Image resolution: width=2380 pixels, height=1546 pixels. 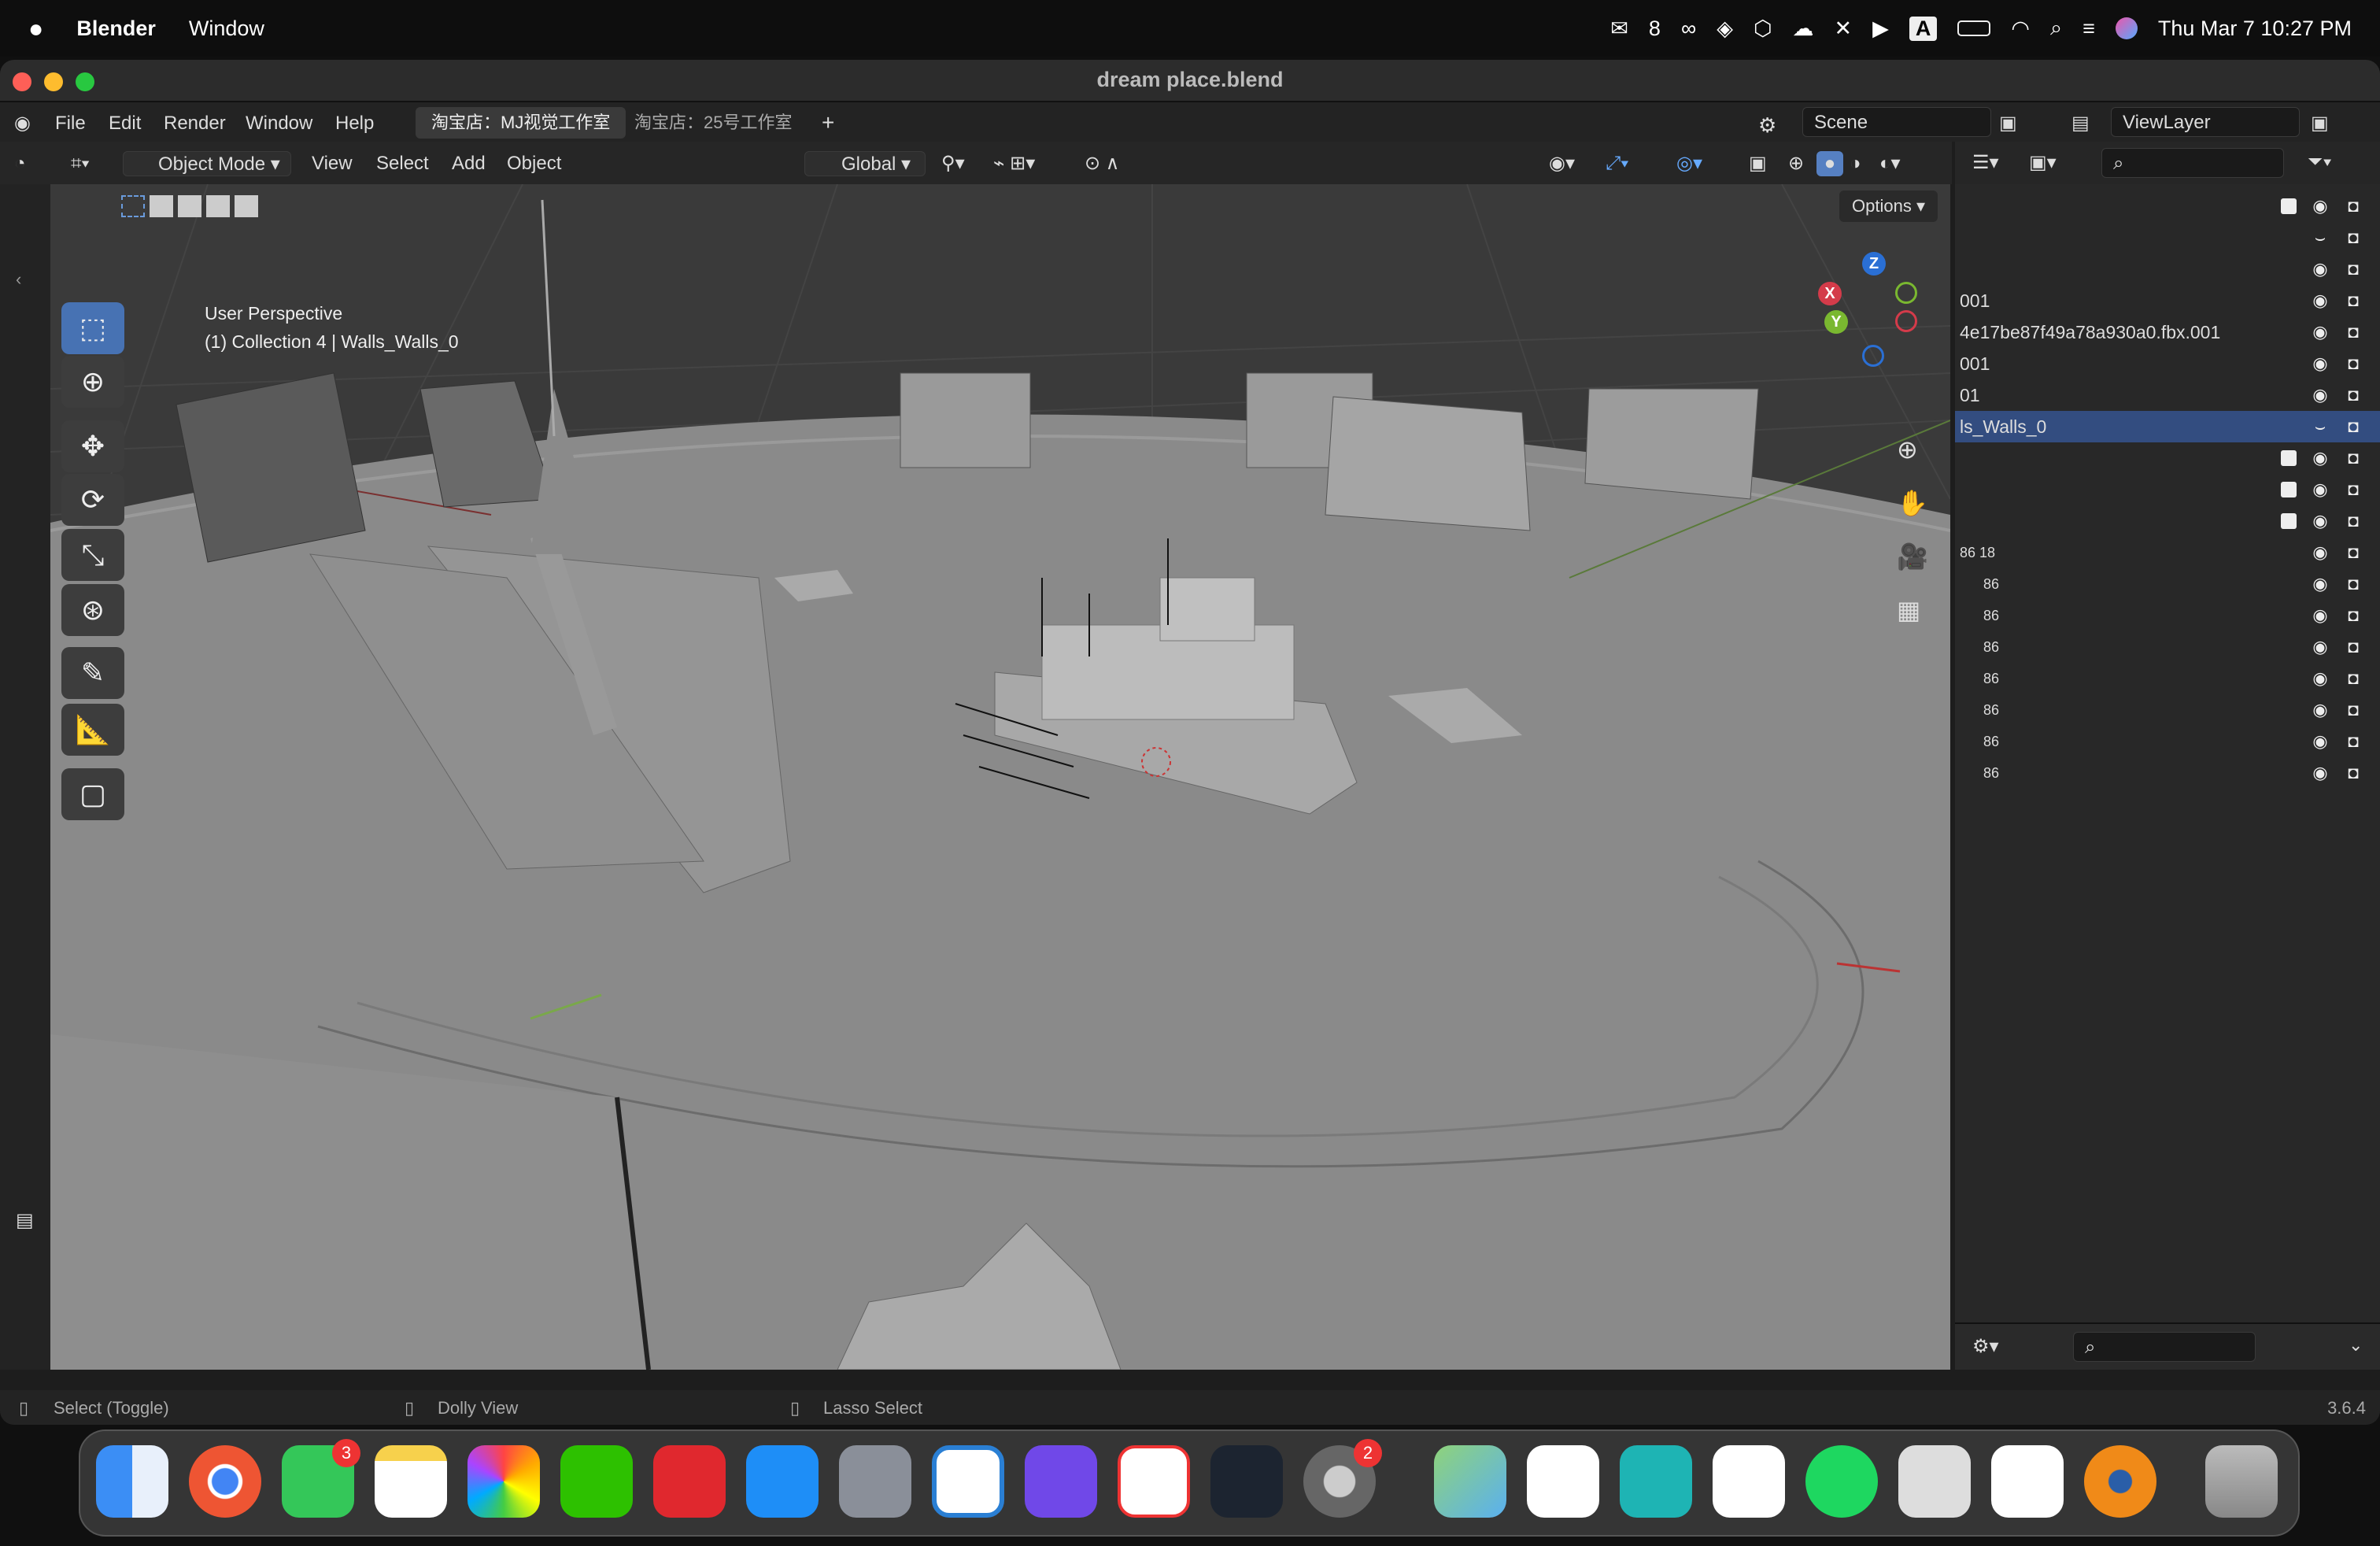 I want to click on app-store-icon, so click(x=782, y=1481).